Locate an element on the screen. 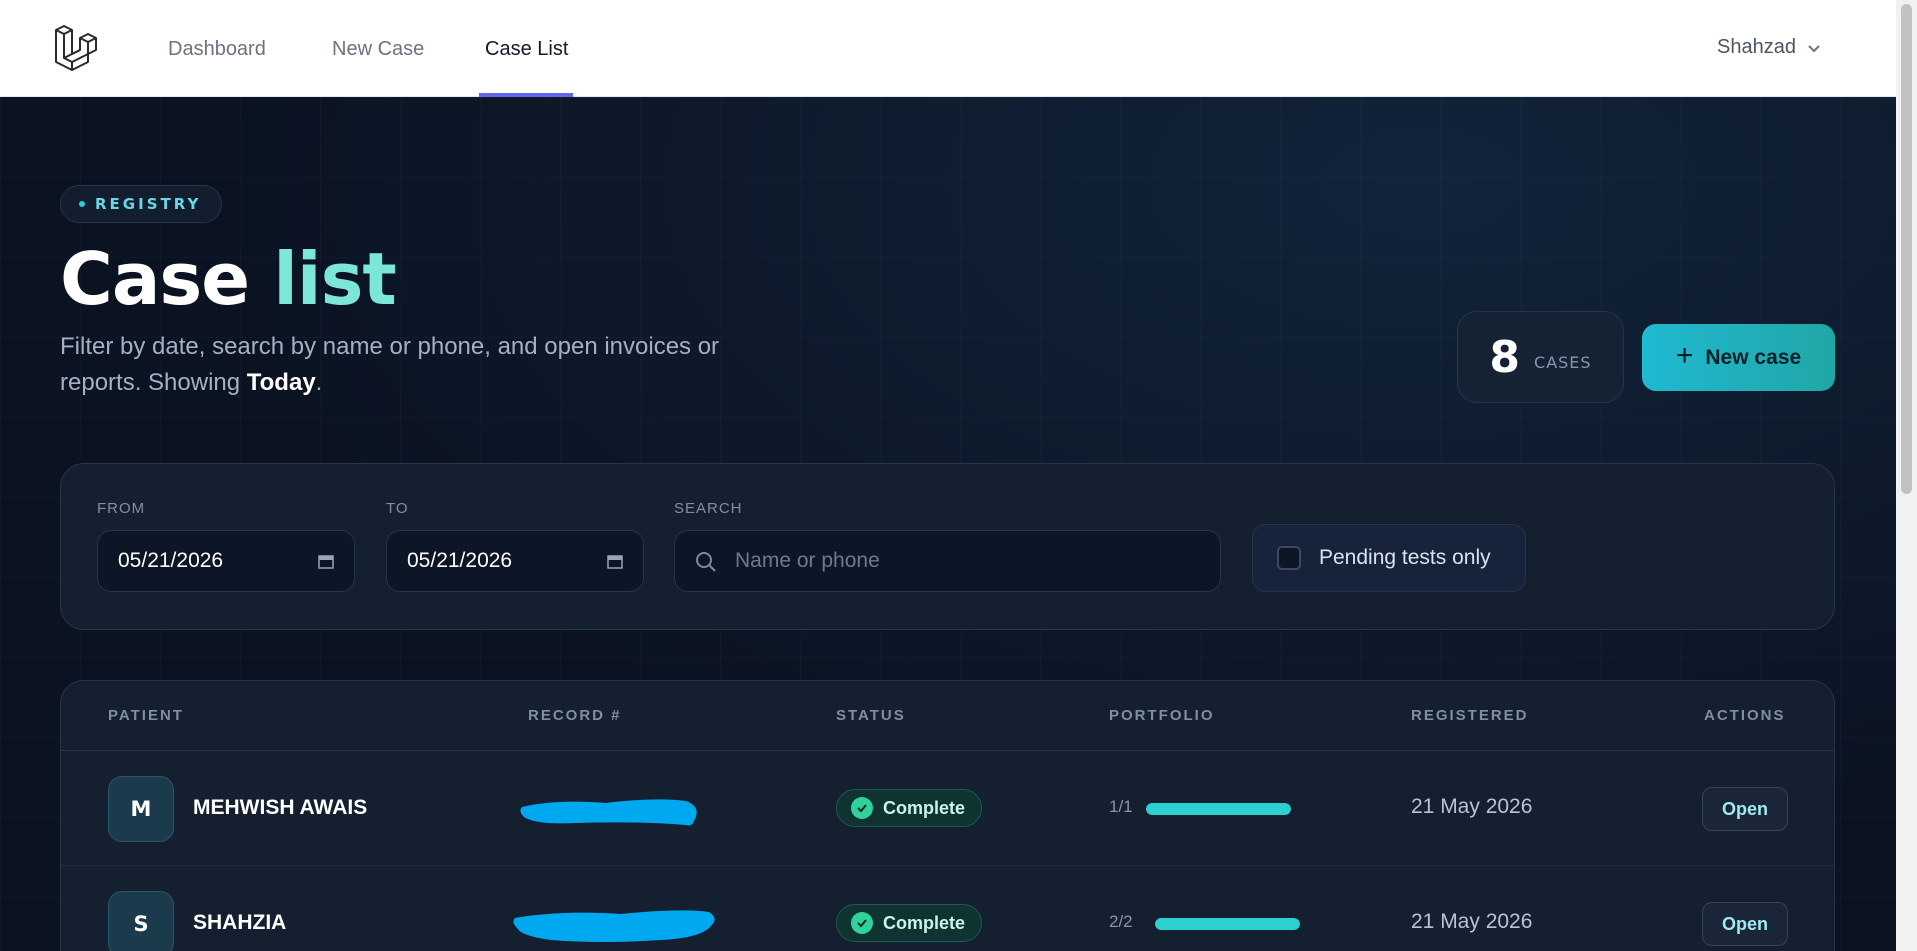  from-date-input: 05/21/2026 is located at coordinates (226, 561).